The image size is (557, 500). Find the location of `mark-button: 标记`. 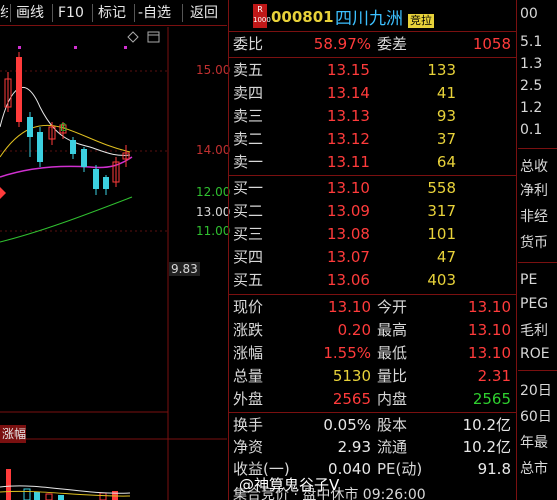

mark-button: 标记 is located at coordinates (112, 13).